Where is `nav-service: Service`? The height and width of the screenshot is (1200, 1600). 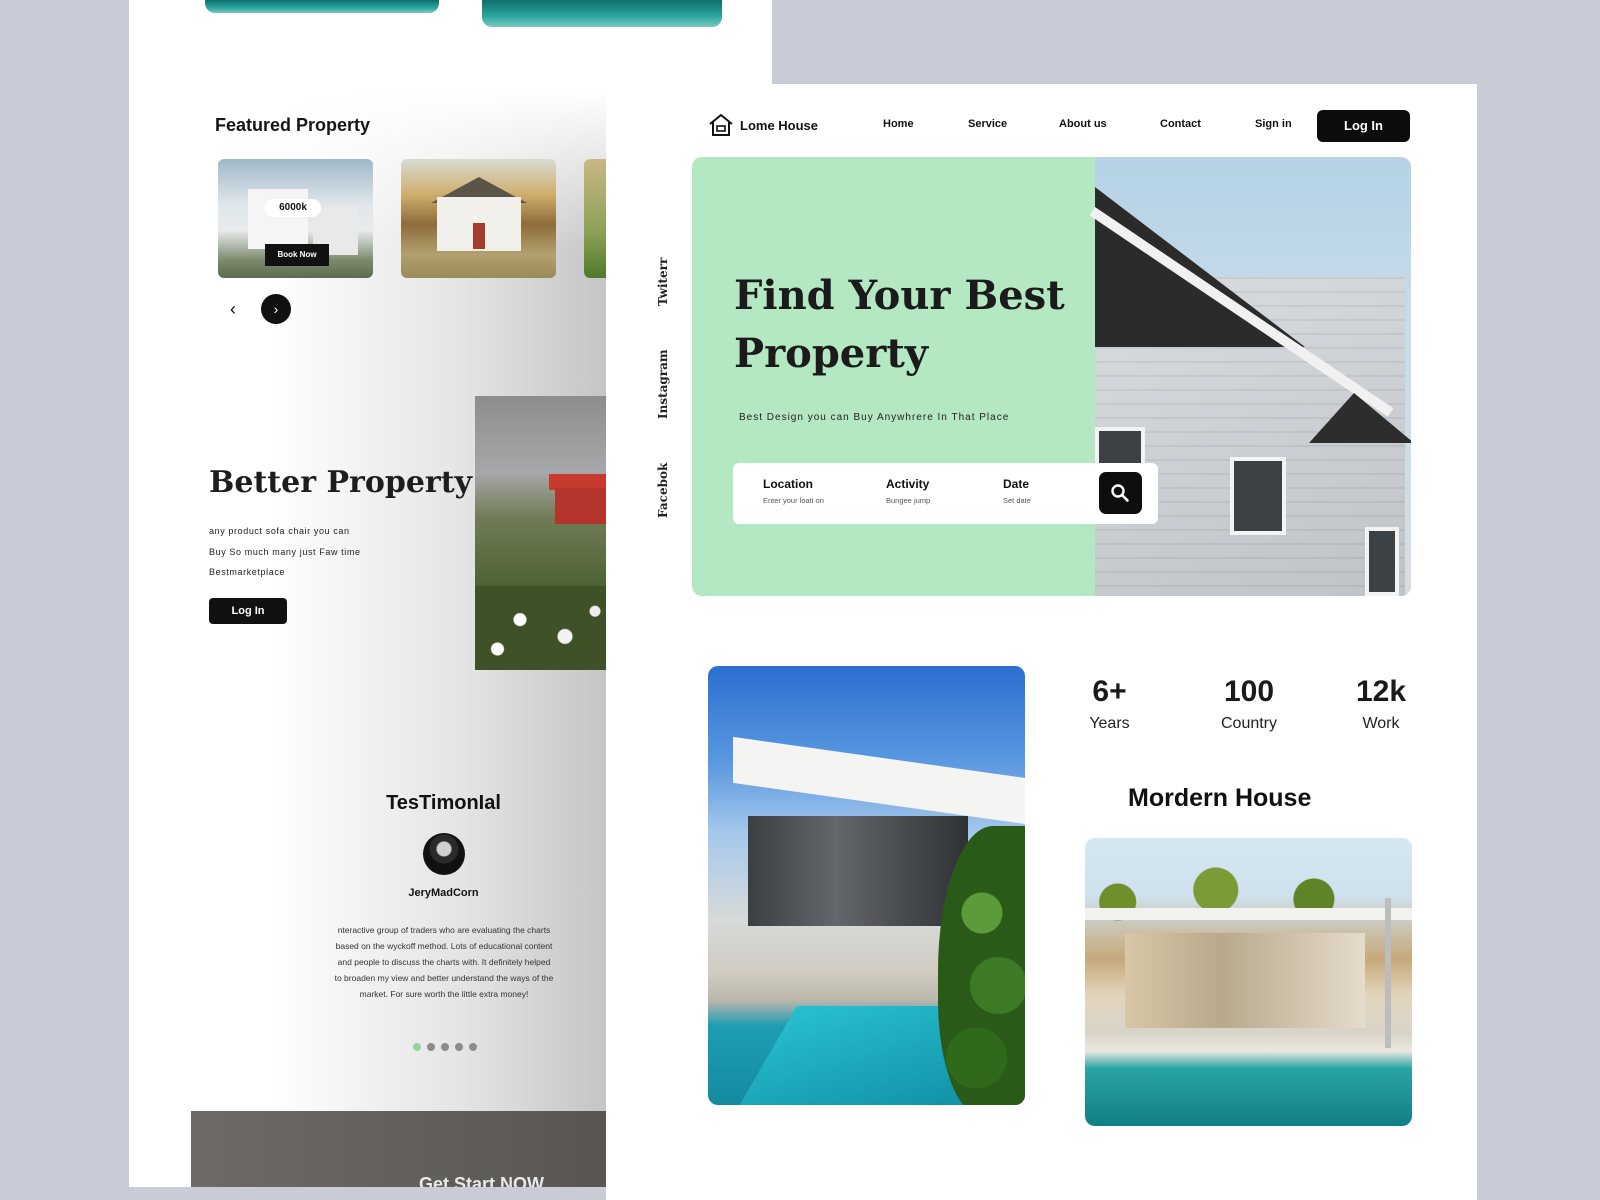
nav-service: Service is located at coordinates (987, 124).